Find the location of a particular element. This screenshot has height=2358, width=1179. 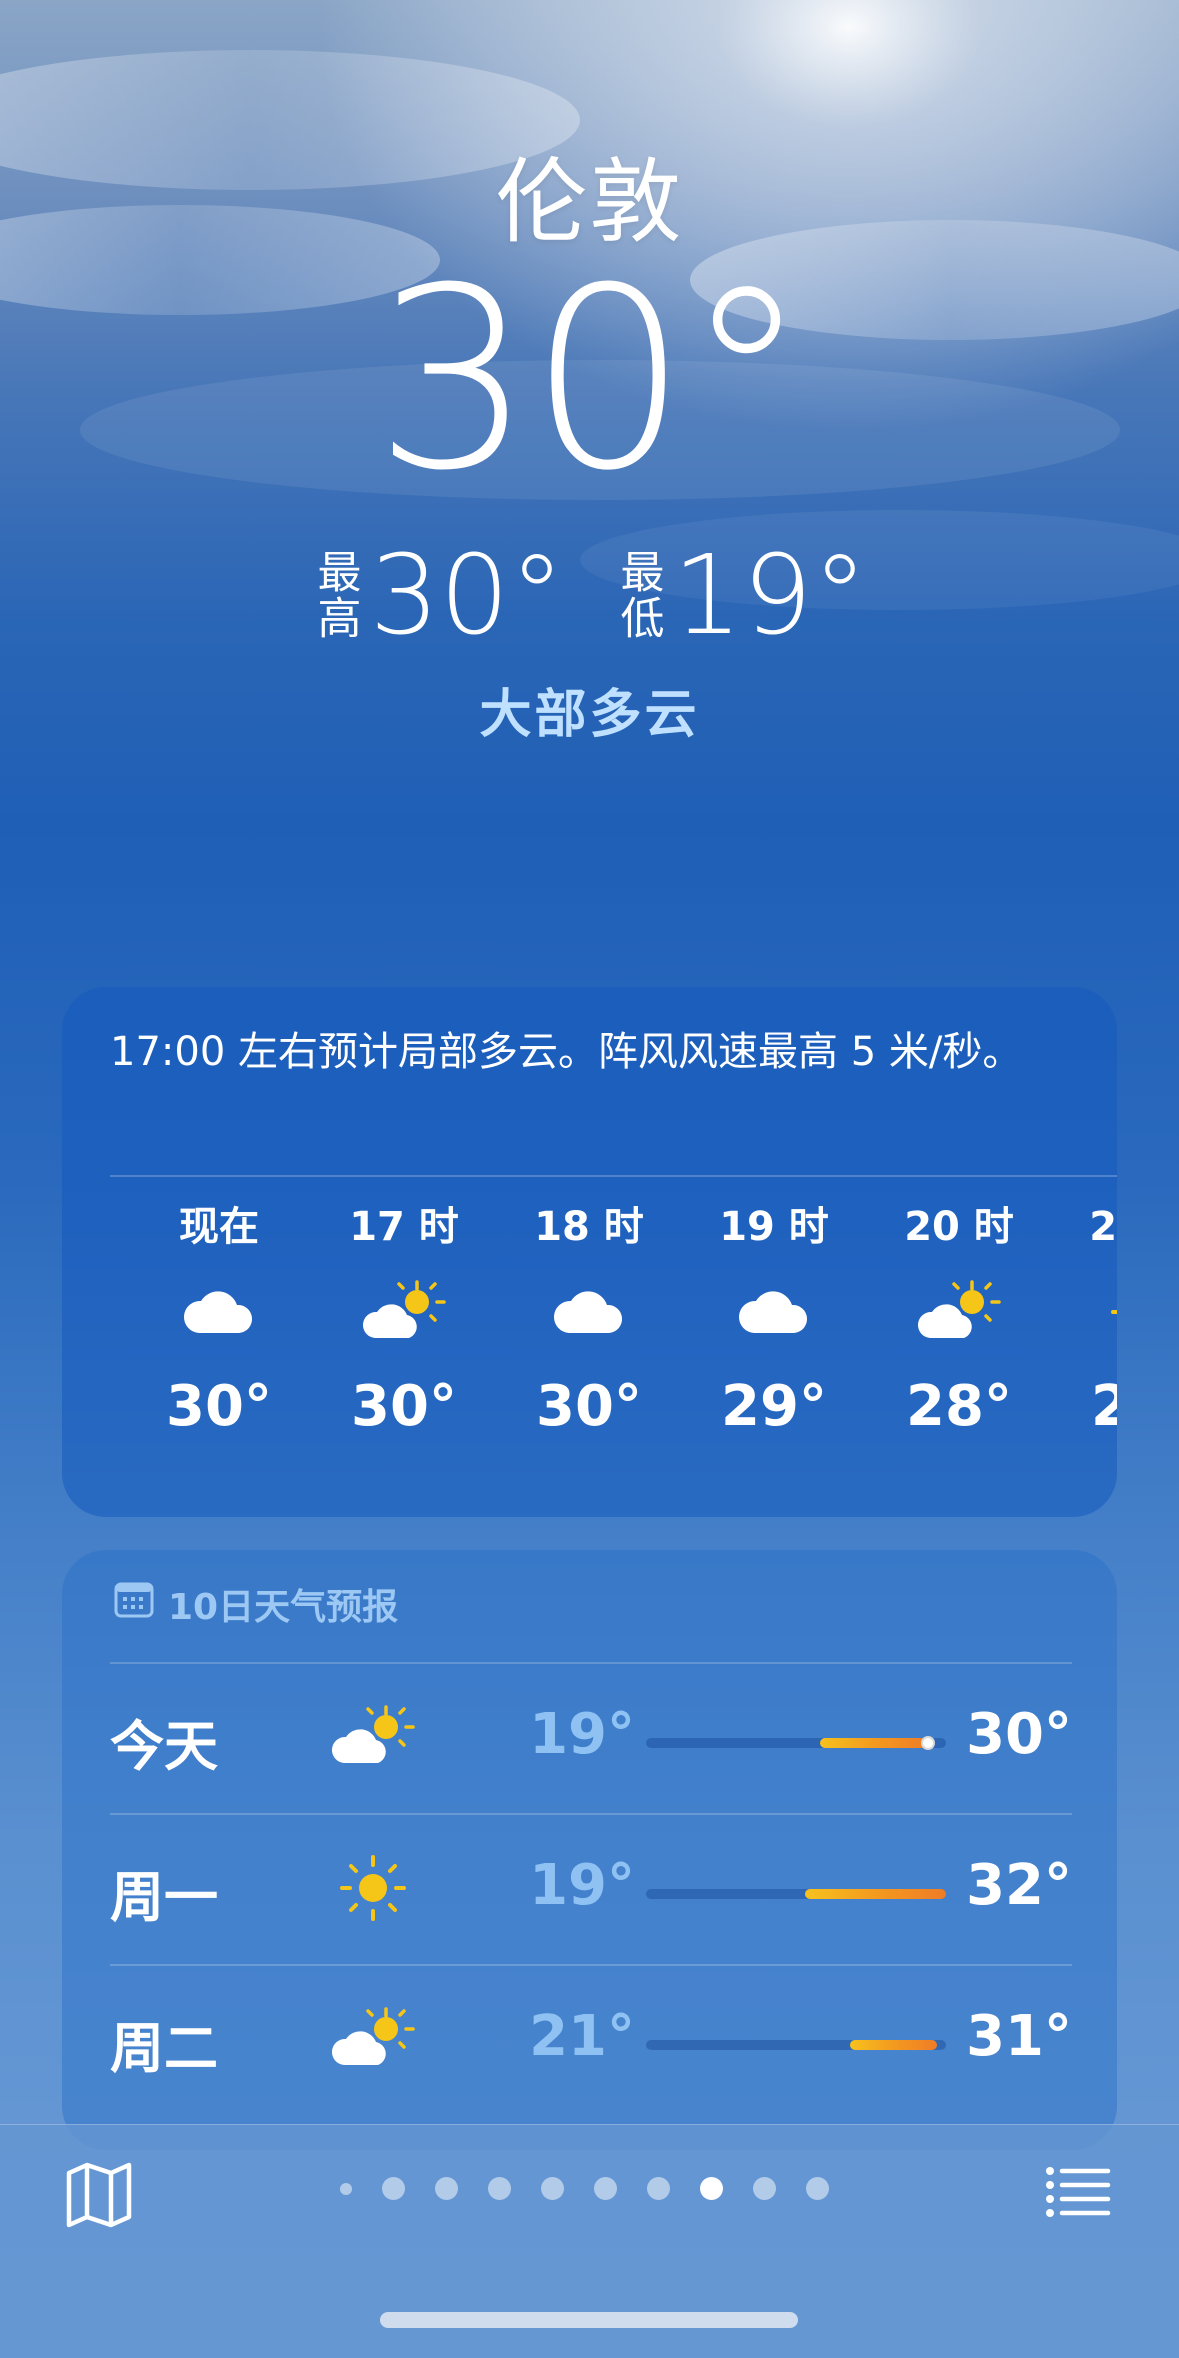

high-temp-label: 最高 is located at coordinates (335, 595).